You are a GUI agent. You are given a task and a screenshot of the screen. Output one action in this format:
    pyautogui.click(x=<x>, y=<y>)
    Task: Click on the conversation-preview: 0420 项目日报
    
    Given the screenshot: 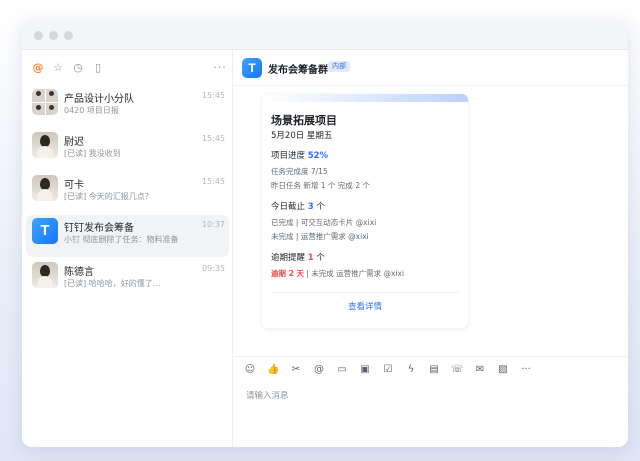 What is the action you would take?
    pyautogui.click(x=91, y=110)
    